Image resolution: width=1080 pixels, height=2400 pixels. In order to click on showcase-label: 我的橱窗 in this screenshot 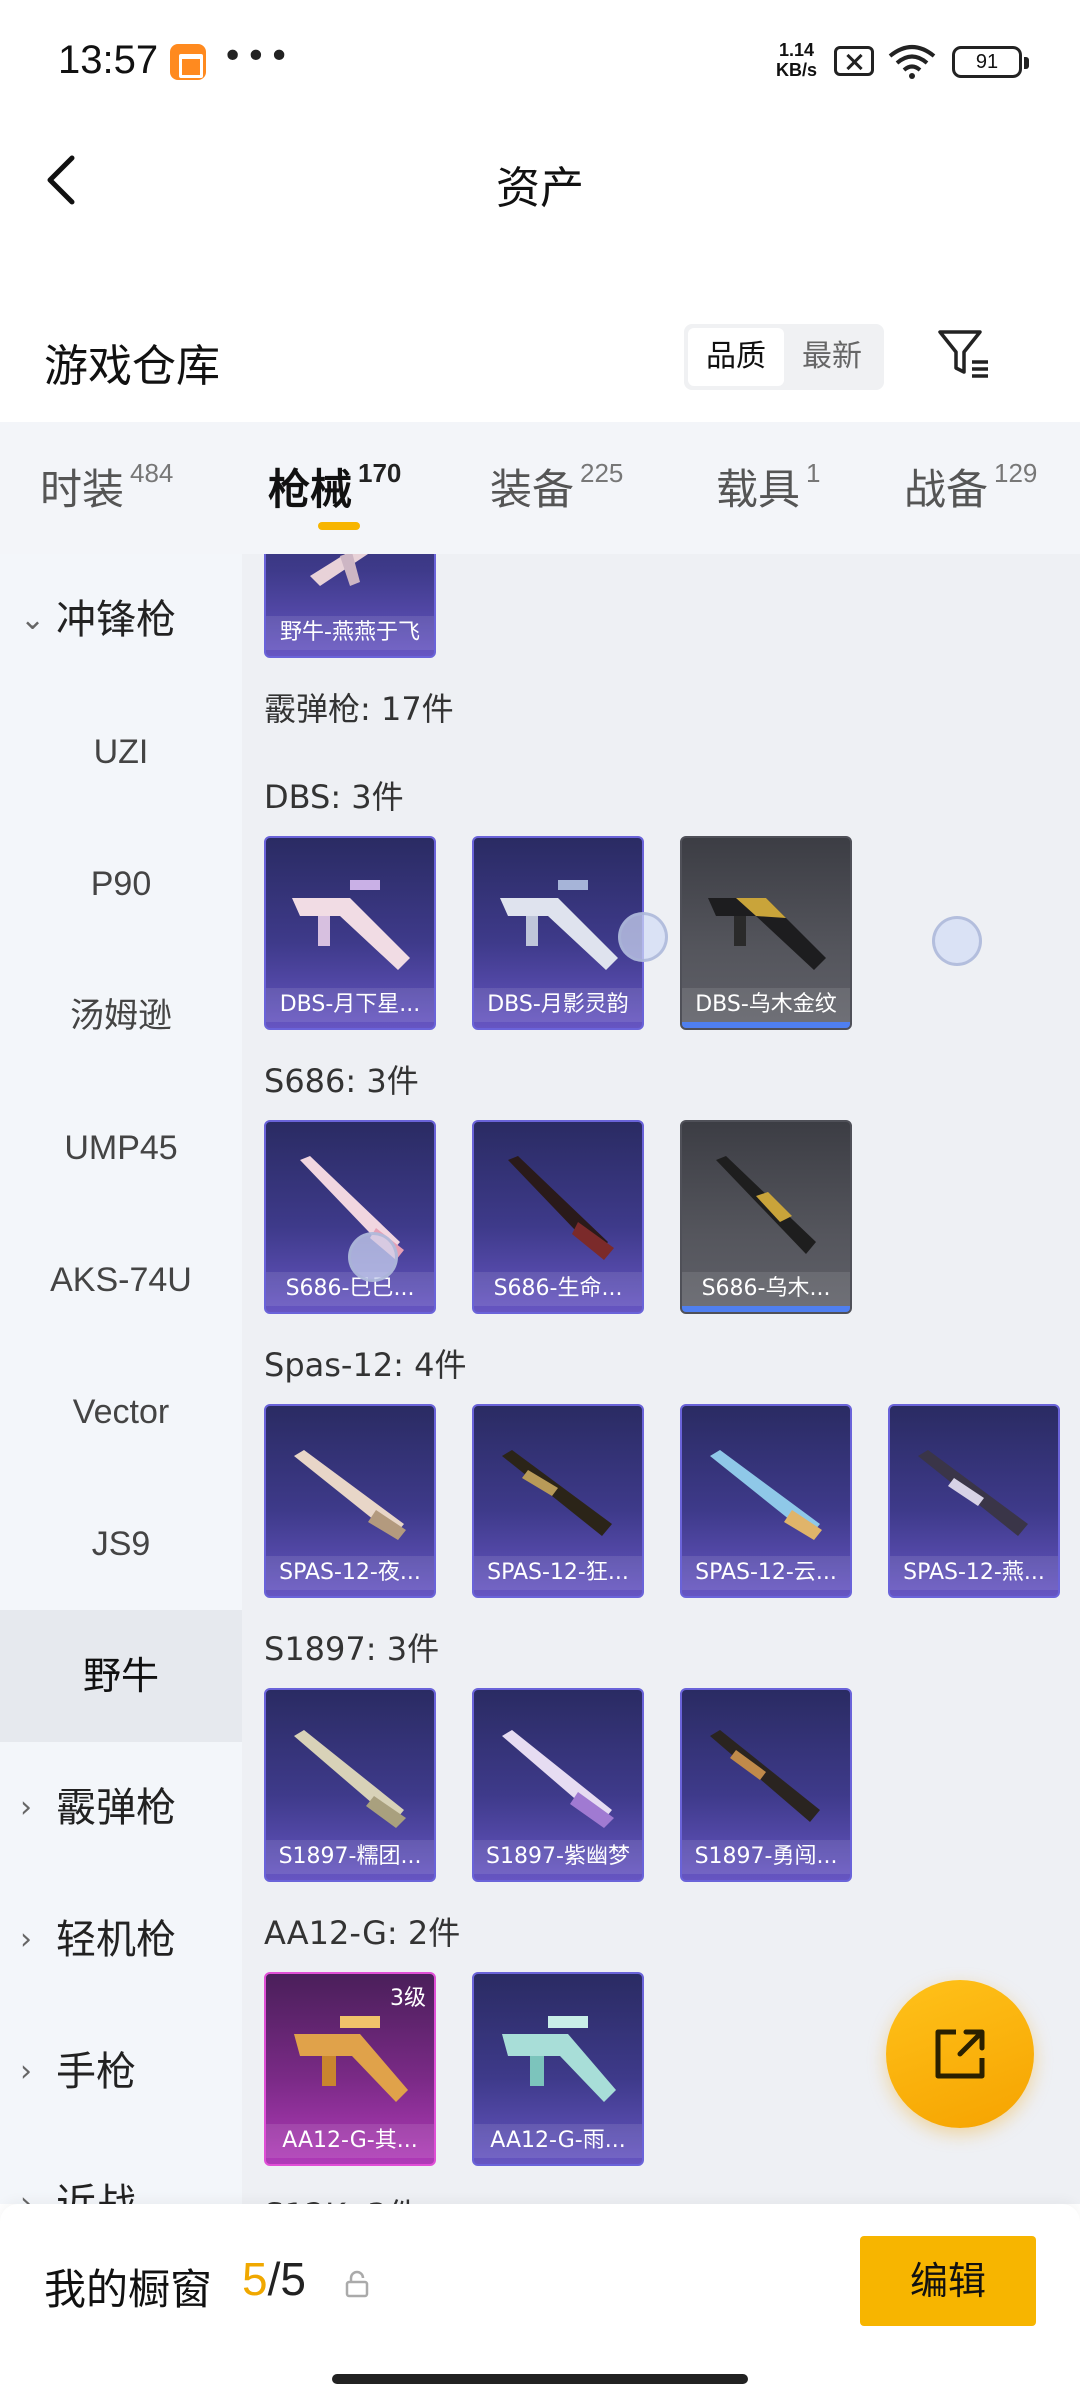, I will do `click(128, 2289)`.